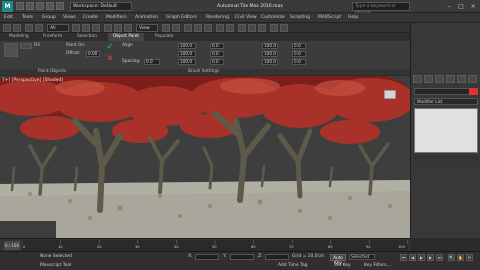 The image size is (480, 270). I want to click on track-bar: 0 10 20 30 40 50 60 70 80 90 100, so click(215, 245).